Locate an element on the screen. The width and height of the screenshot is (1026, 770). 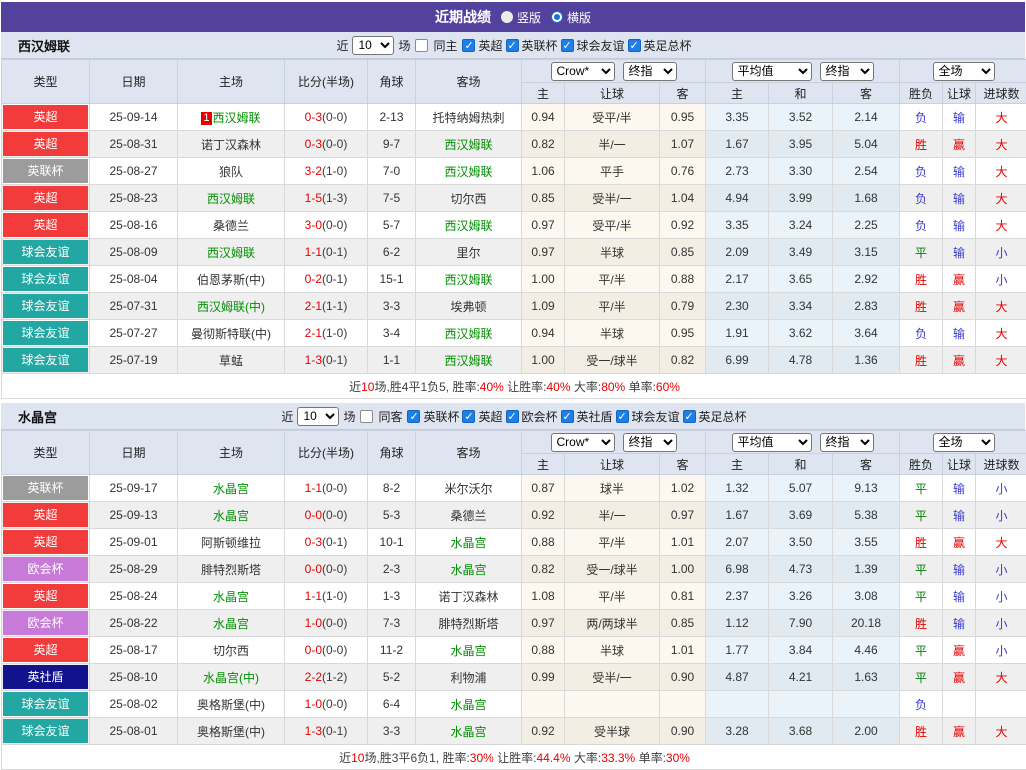
col-header-type: 类型 is located at coordinates (46, 82).